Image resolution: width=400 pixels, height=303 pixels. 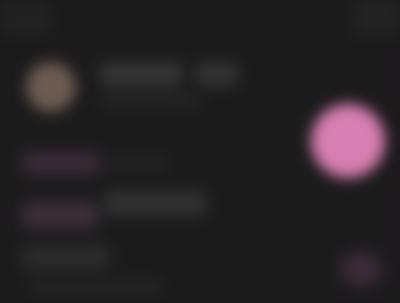 I want to click on subtitle-placeholder, so click(x=150, y=100).